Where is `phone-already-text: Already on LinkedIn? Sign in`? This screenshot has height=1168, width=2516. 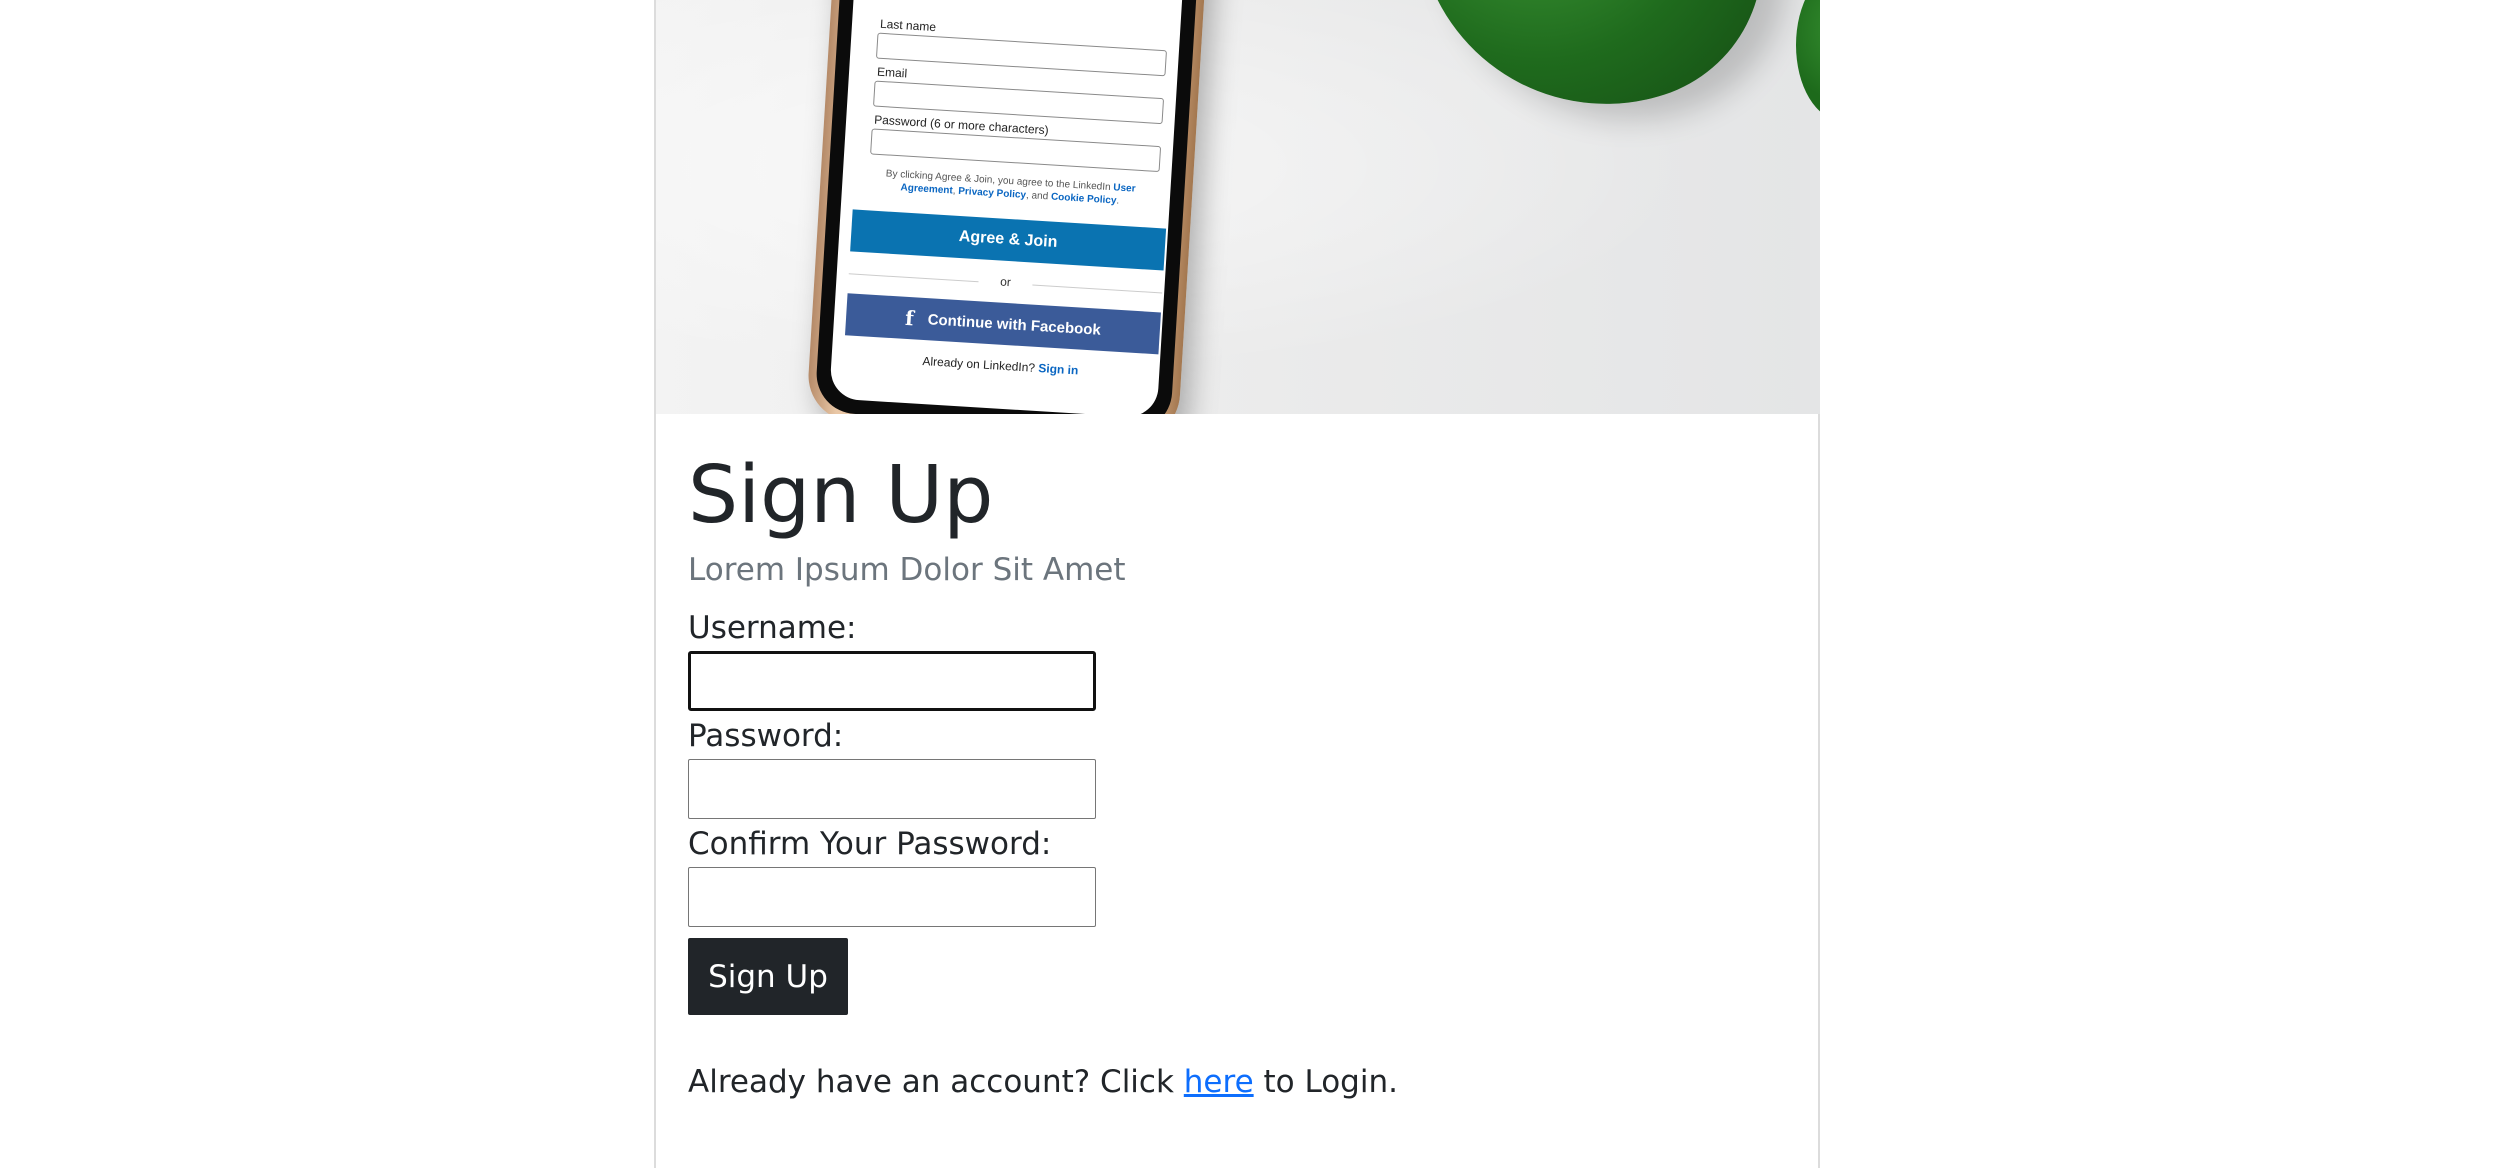 phone-already-text: Already on LinkedIn? Sign in is located at coordinates (1000, 365).